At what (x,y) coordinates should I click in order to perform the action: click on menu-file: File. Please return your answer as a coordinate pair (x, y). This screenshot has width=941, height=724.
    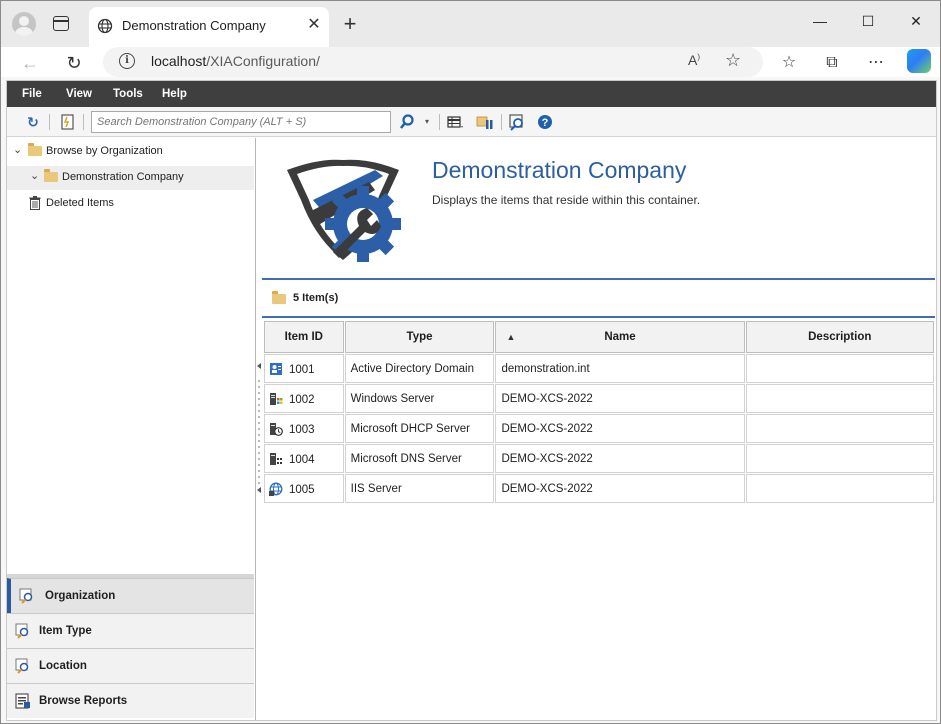
    Looking at the image, I should click on (32, 94).